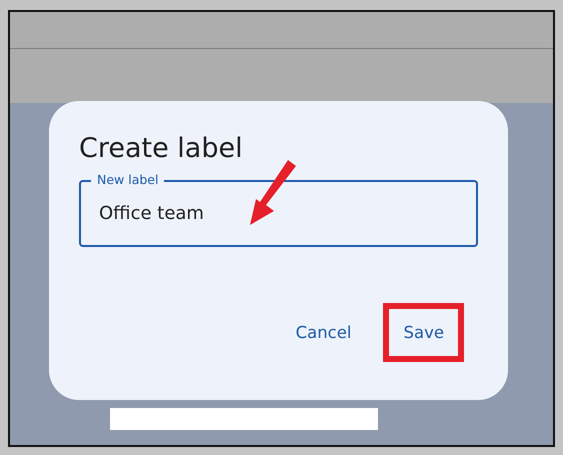  I want to click on dialog-button: Cancel, so click(324, 332).